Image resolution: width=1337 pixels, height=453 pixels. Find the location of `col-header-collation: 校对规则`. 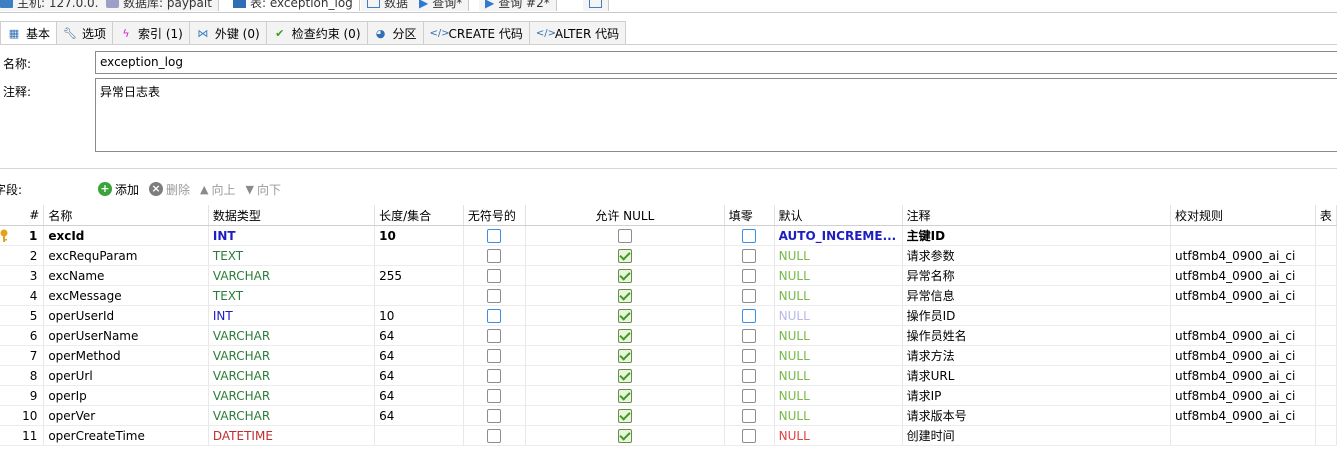

col-header-collation: 校对规则 is located at coordinates (1243, 215).